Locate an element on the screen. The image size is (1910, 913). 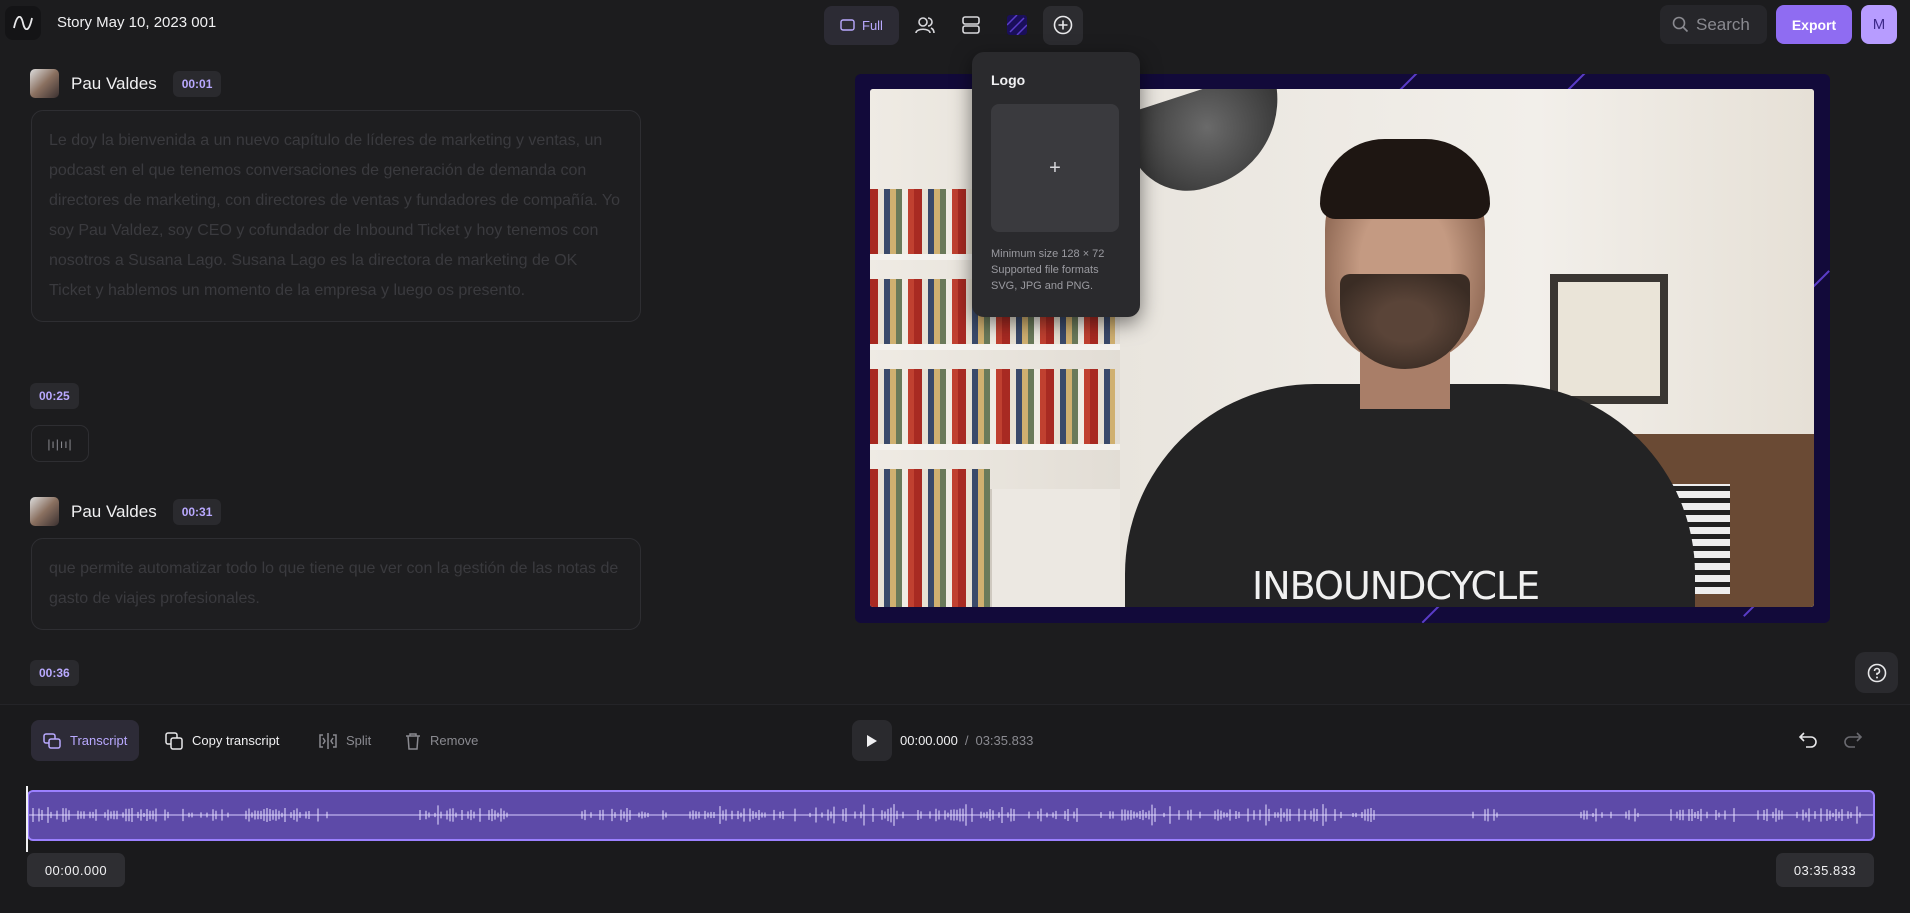
help-icon is located at coordinates (1876, 672).